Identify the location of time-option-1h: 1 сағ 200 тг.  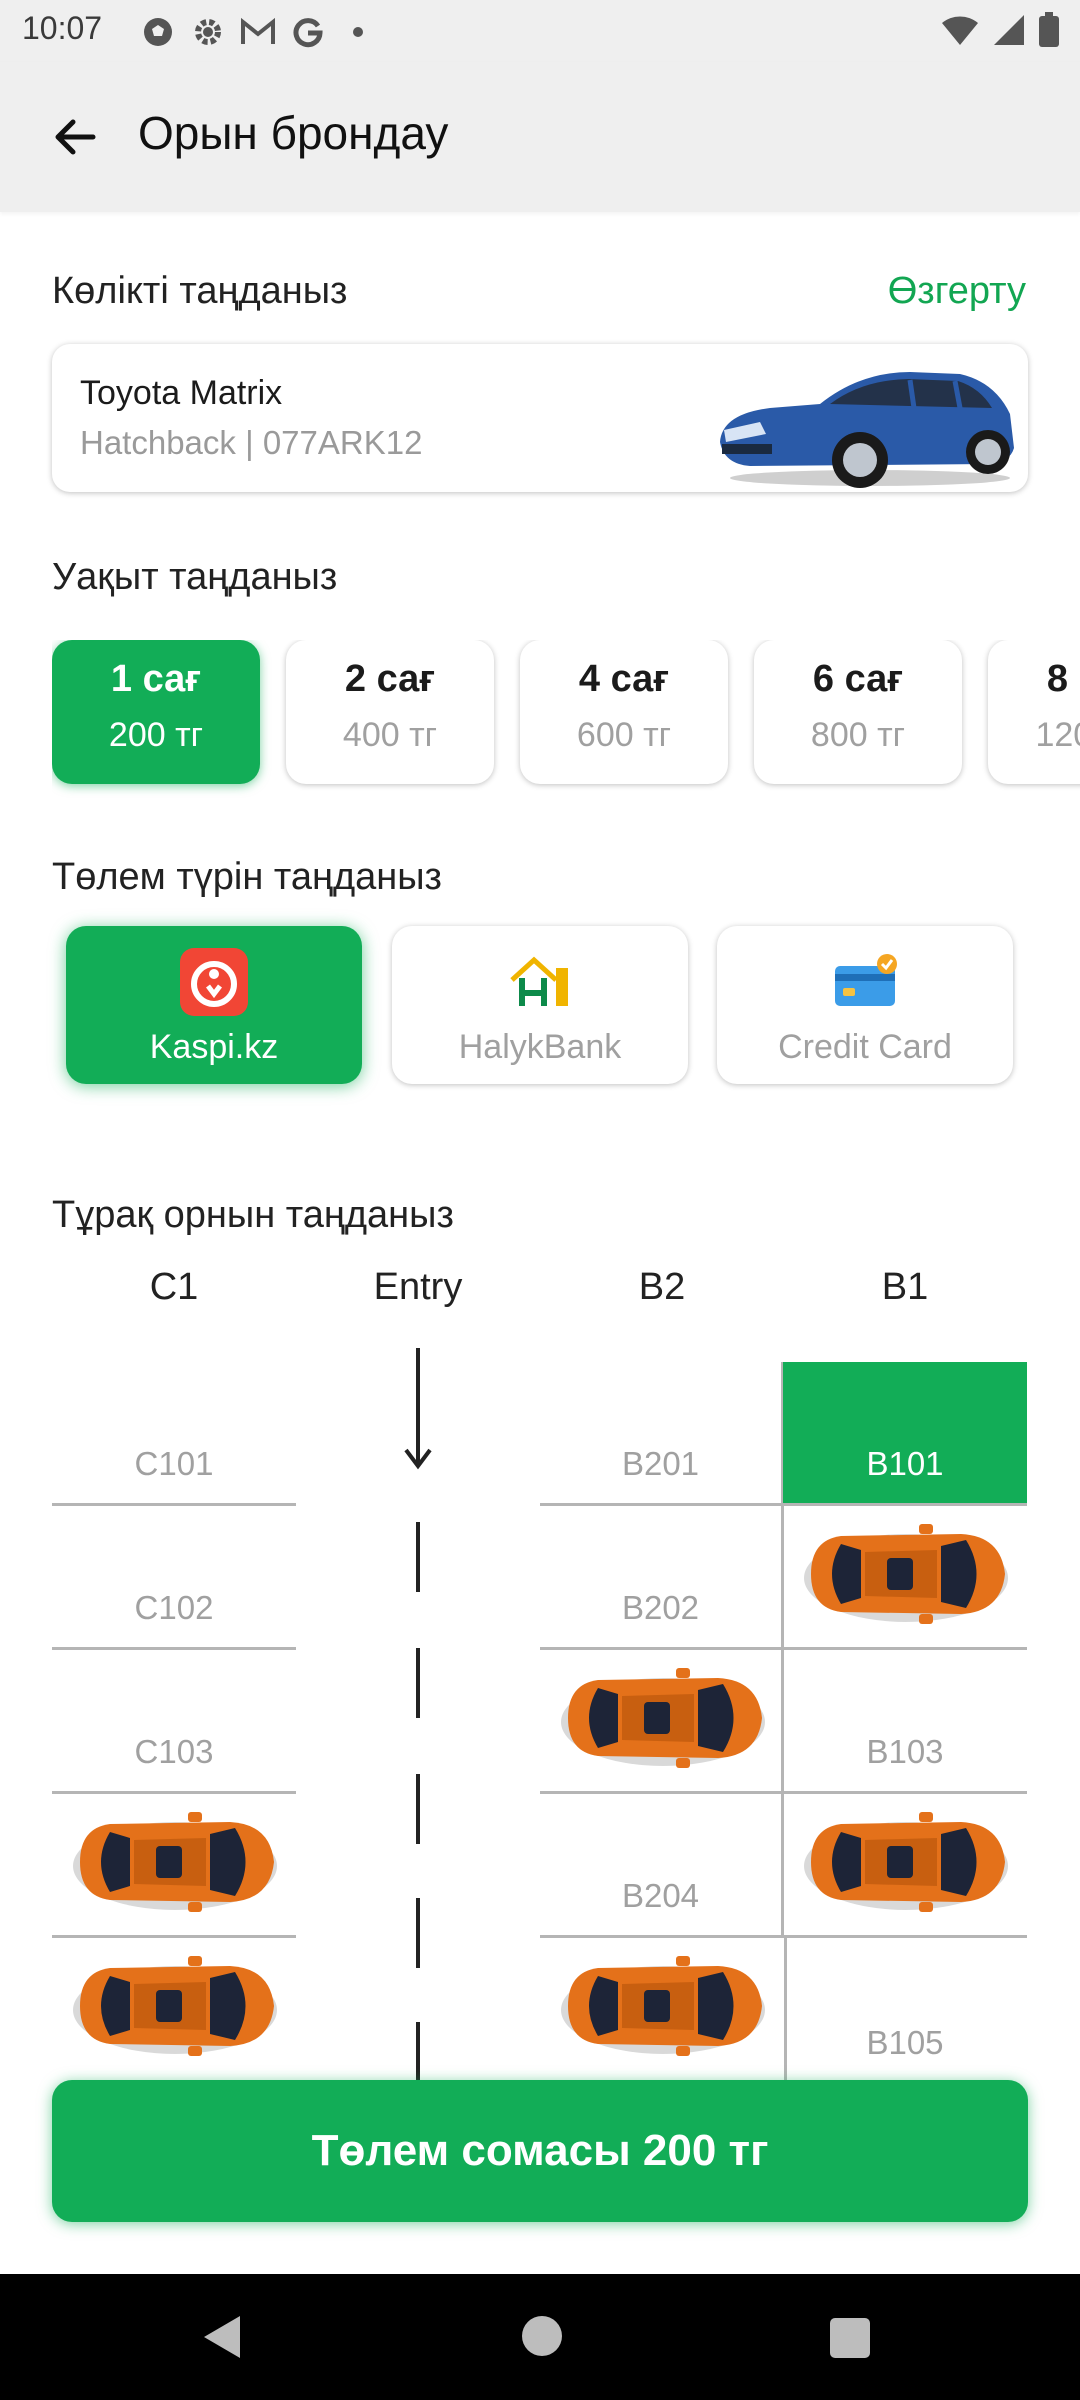
(156, 712).